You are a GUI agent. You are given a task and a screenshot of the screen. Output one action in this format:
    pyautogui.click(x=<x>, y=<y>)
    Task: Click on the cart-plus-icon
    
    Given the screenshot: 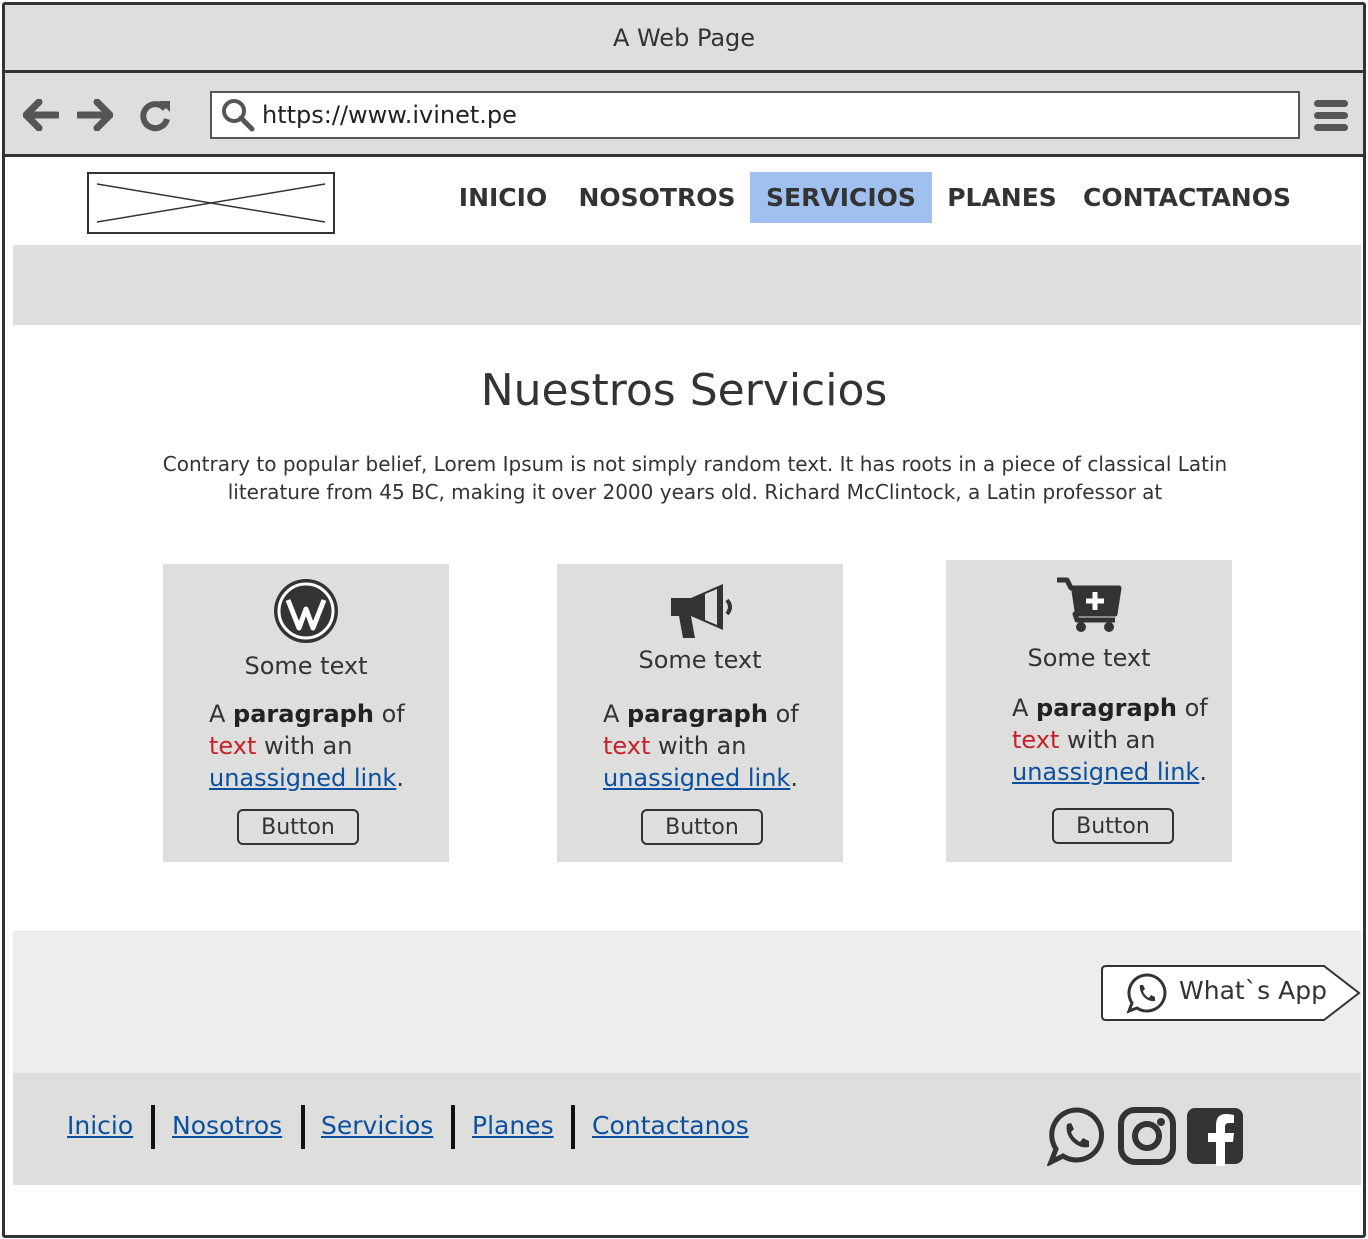 What is the action you would take?
    pyautogui.click(x=1089, y=604)
    